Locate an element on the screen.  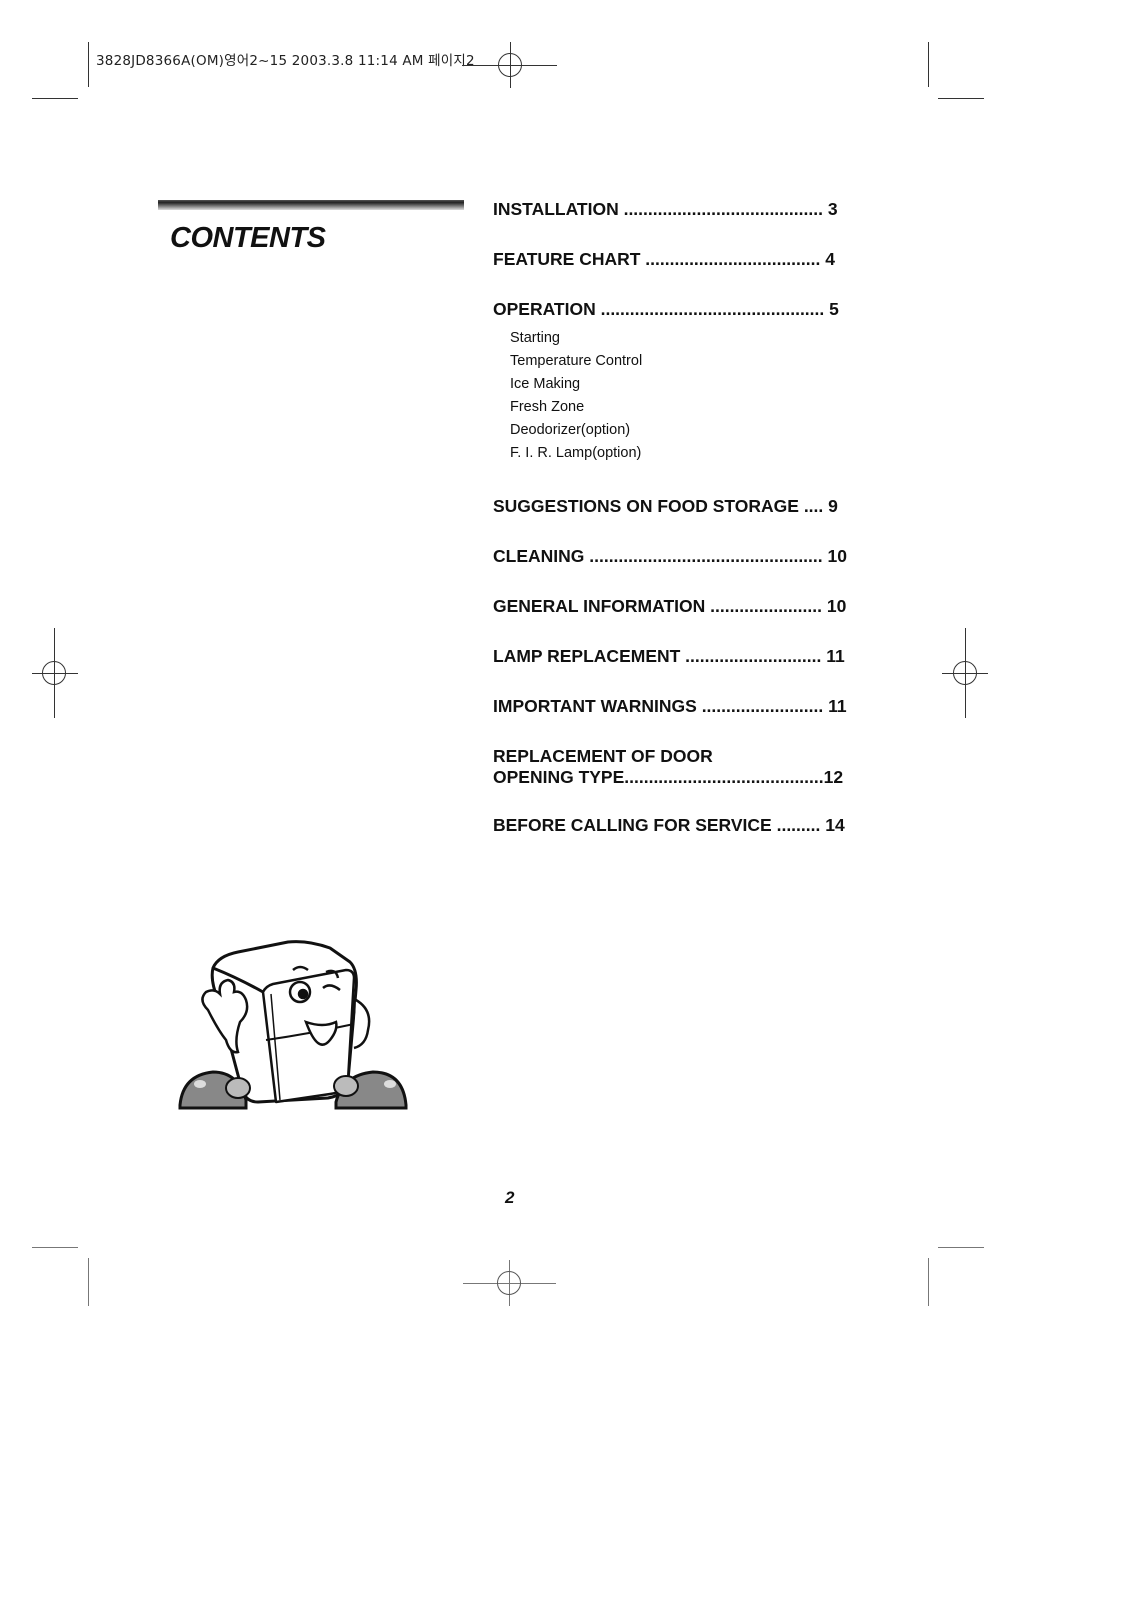
registration-mark-right-circle is located at coordinates (965, 673).